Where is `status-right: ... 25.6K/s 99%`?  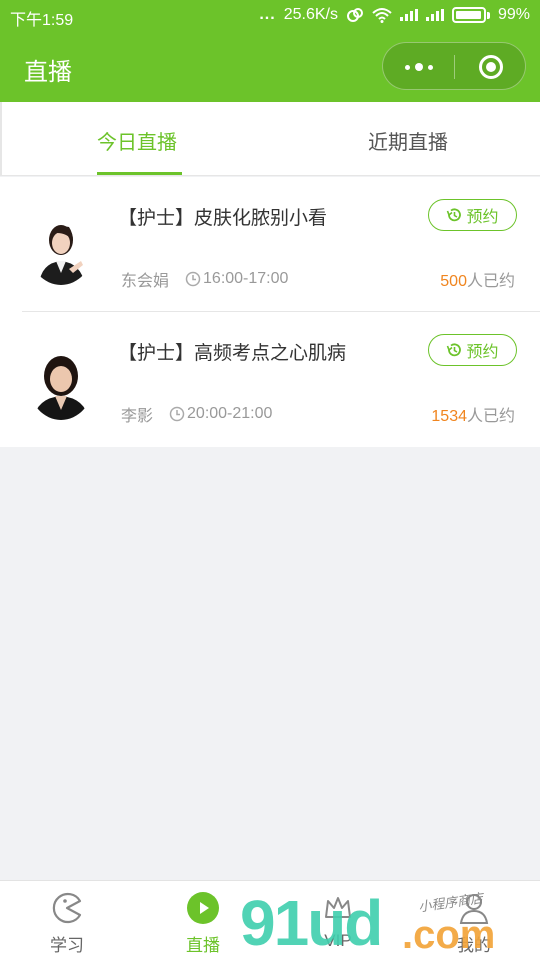
status-right: ... 25.6K/s 99% is located at coordinates (394, 15).